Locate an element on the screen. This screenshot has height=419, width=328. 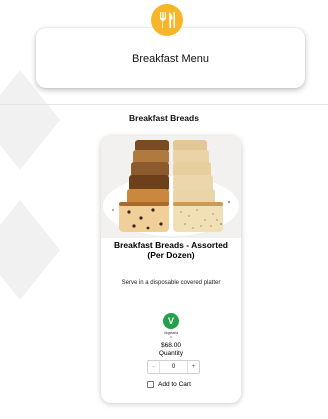
increment-button: + is located at coordinates (193, 367).